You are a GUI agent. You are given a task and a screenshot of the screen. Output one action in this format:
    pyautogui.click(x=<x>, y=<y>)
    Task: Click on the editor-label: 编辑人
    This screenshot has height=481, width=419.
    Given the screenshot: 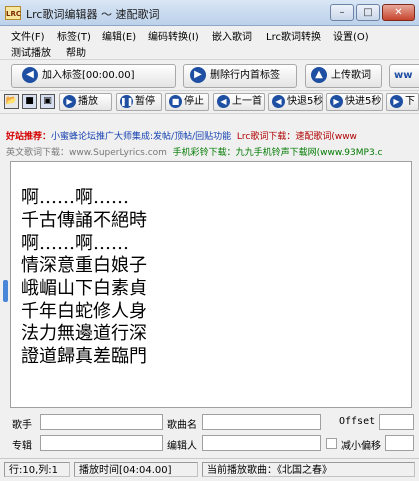 What is the action you would take?
    pyautogui.click(x=182, y=446)
    